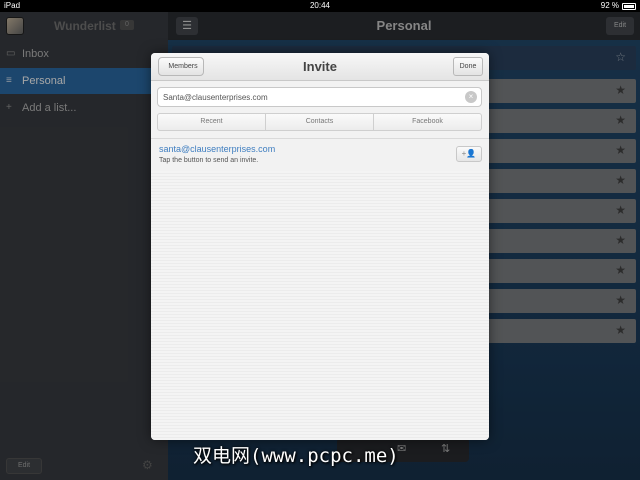  I want to click on add-user-button: +👤, so click(469, 154).